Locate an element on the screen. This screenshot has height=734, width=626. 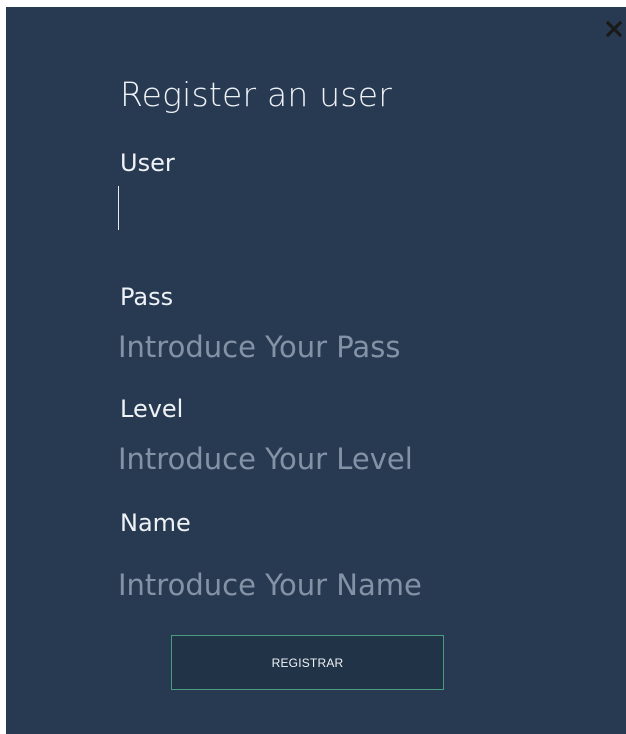
register-button: REGISTRAR is located at coordinates (307, 662).